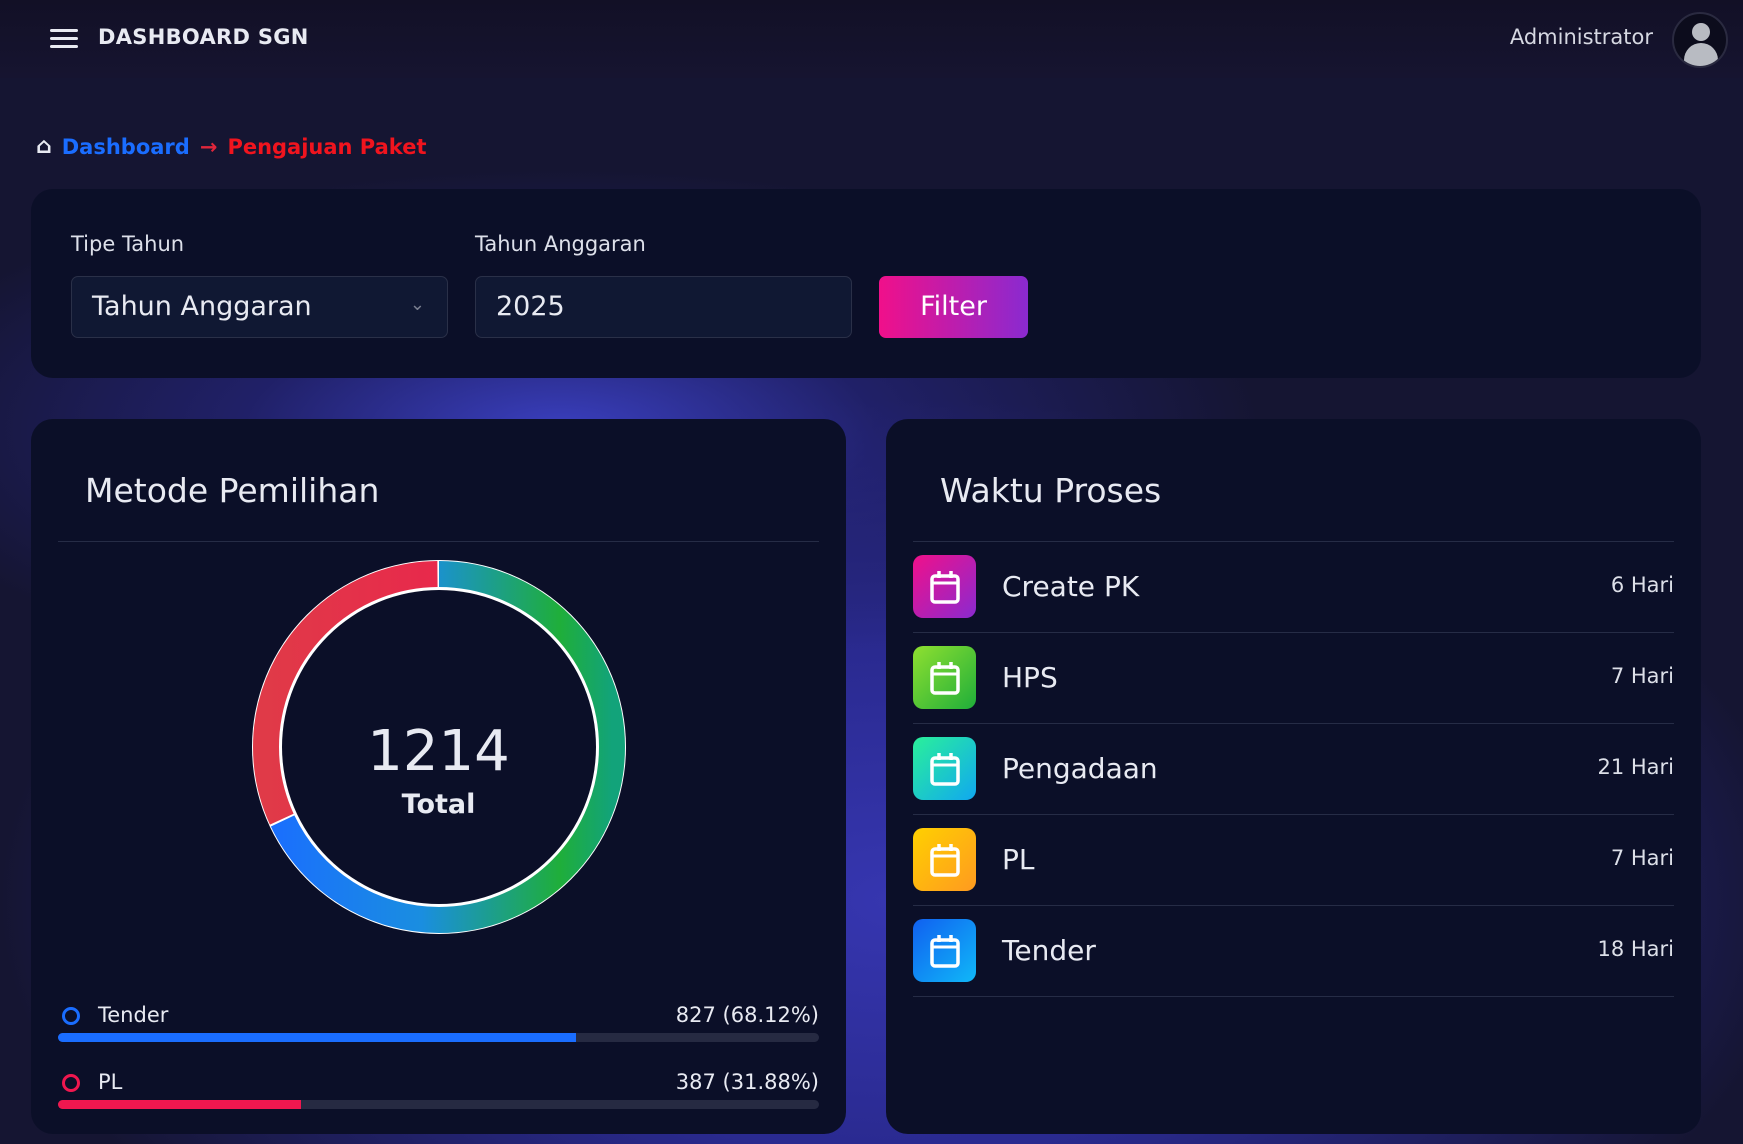  Describe the element at coordinates (1293, 951) in the screenshot. I see `process-row: Tender 18 Hari` at that location.